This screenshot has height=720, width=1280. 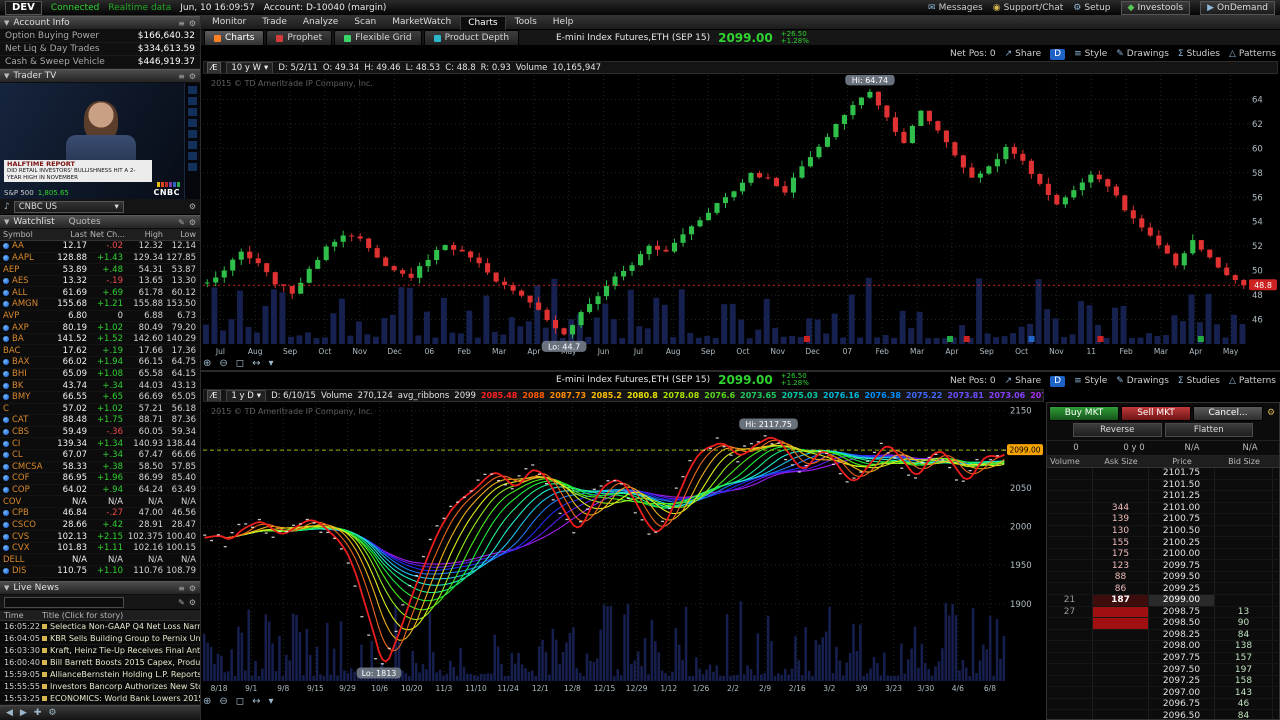 I want to click on trader-tv-header: ▼ Trader TV ≡ ⚙, so click(x=100, y=76).